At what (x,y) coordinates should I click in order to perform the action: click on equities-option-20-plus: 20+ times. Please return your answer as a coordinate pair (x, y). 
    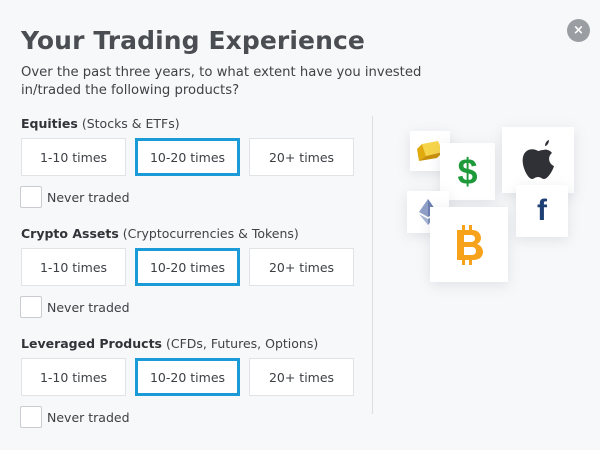
    Looking at the image, I should click on (301, 157).